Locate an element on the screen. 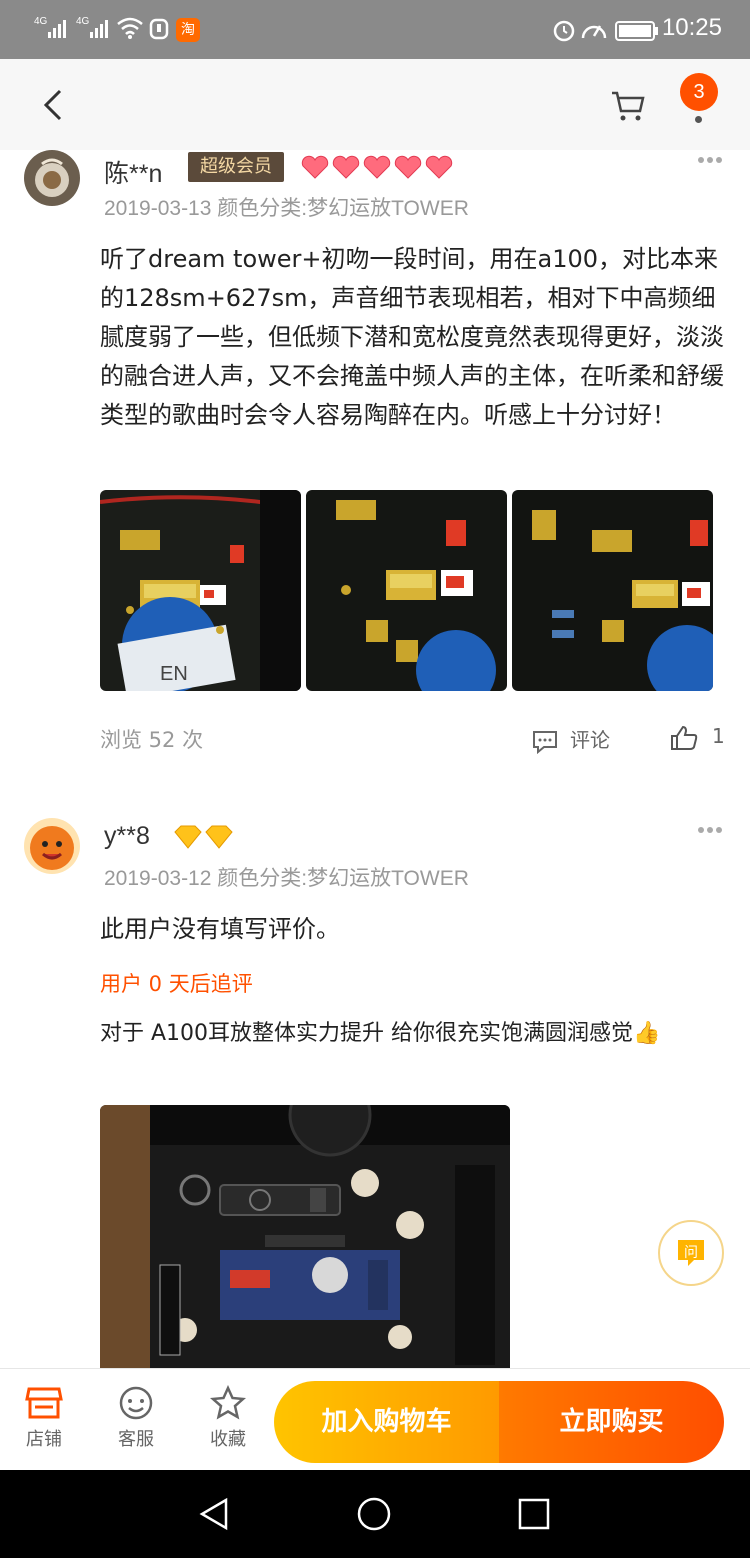  service-button: 客服 is located at coordinates (136, 1418).